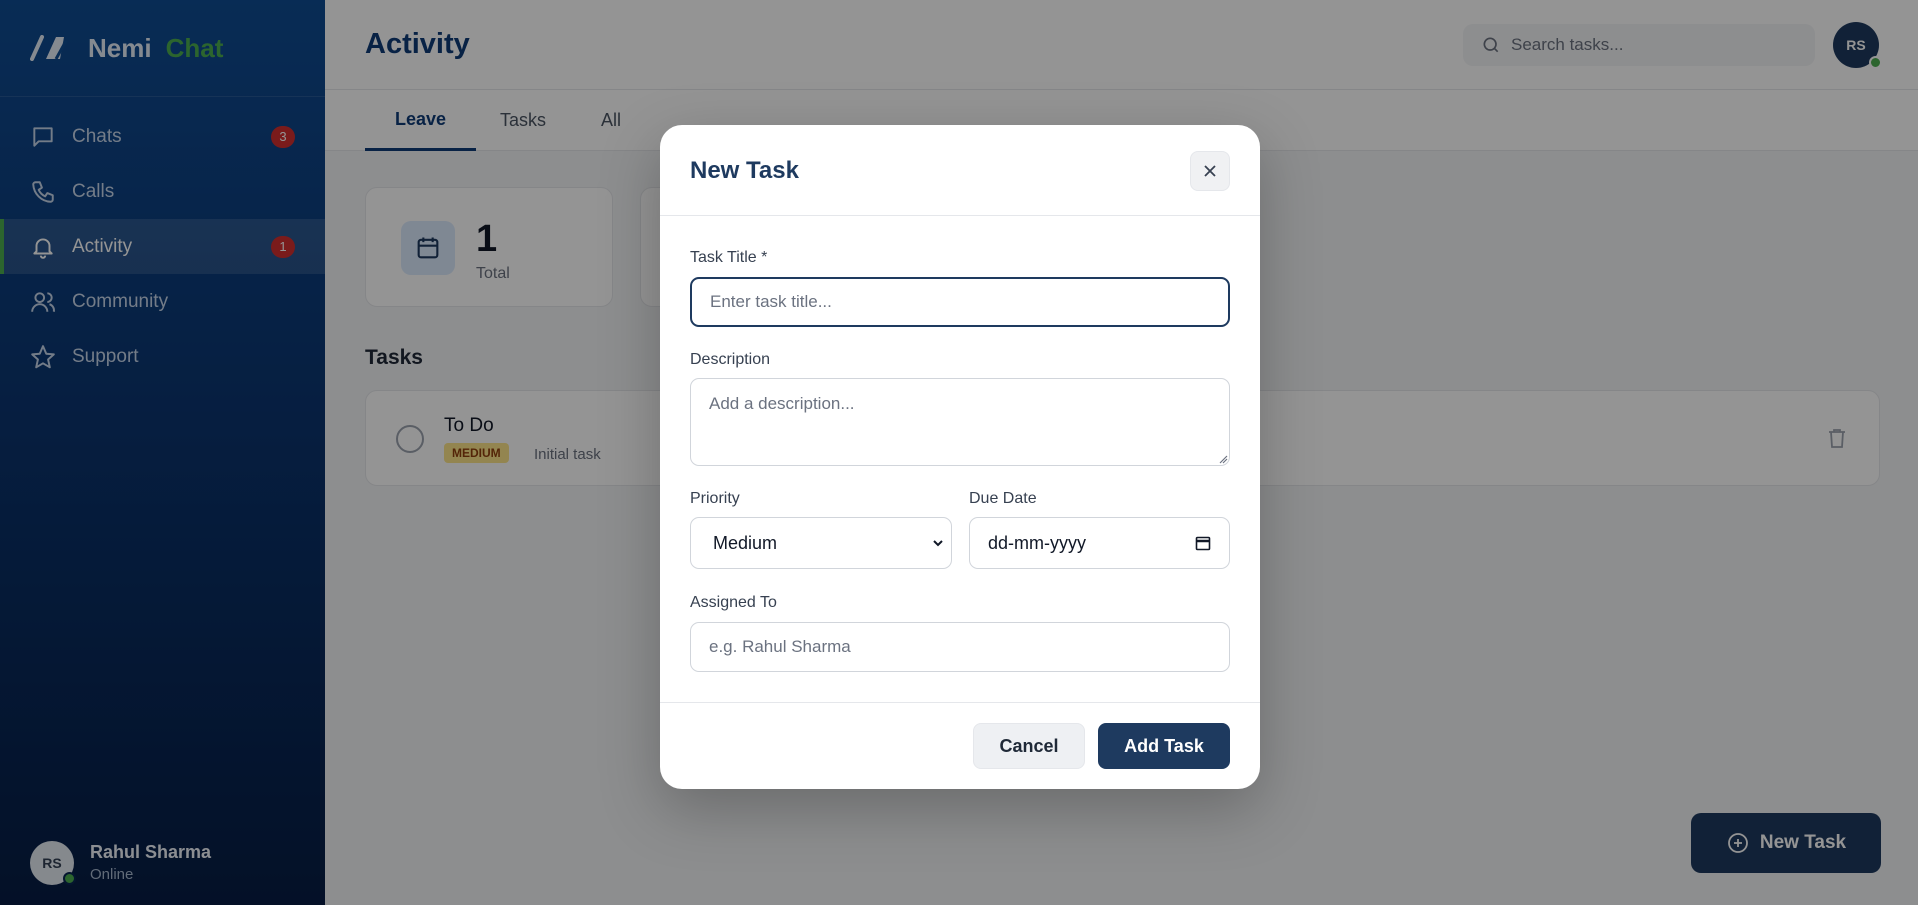 This screenshot has height=905, width=1918. I want to click on close-button, so click(1210, 171).